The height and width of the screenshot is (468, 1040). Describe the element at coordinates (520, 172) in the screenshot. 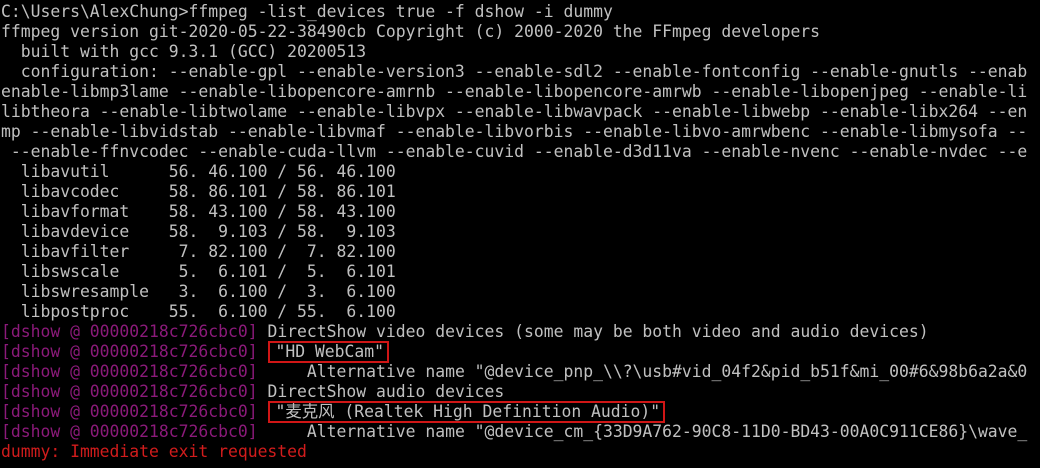

I see `library-version-line: libavutil 56. 46.100 / 56. 46.100` at that location.